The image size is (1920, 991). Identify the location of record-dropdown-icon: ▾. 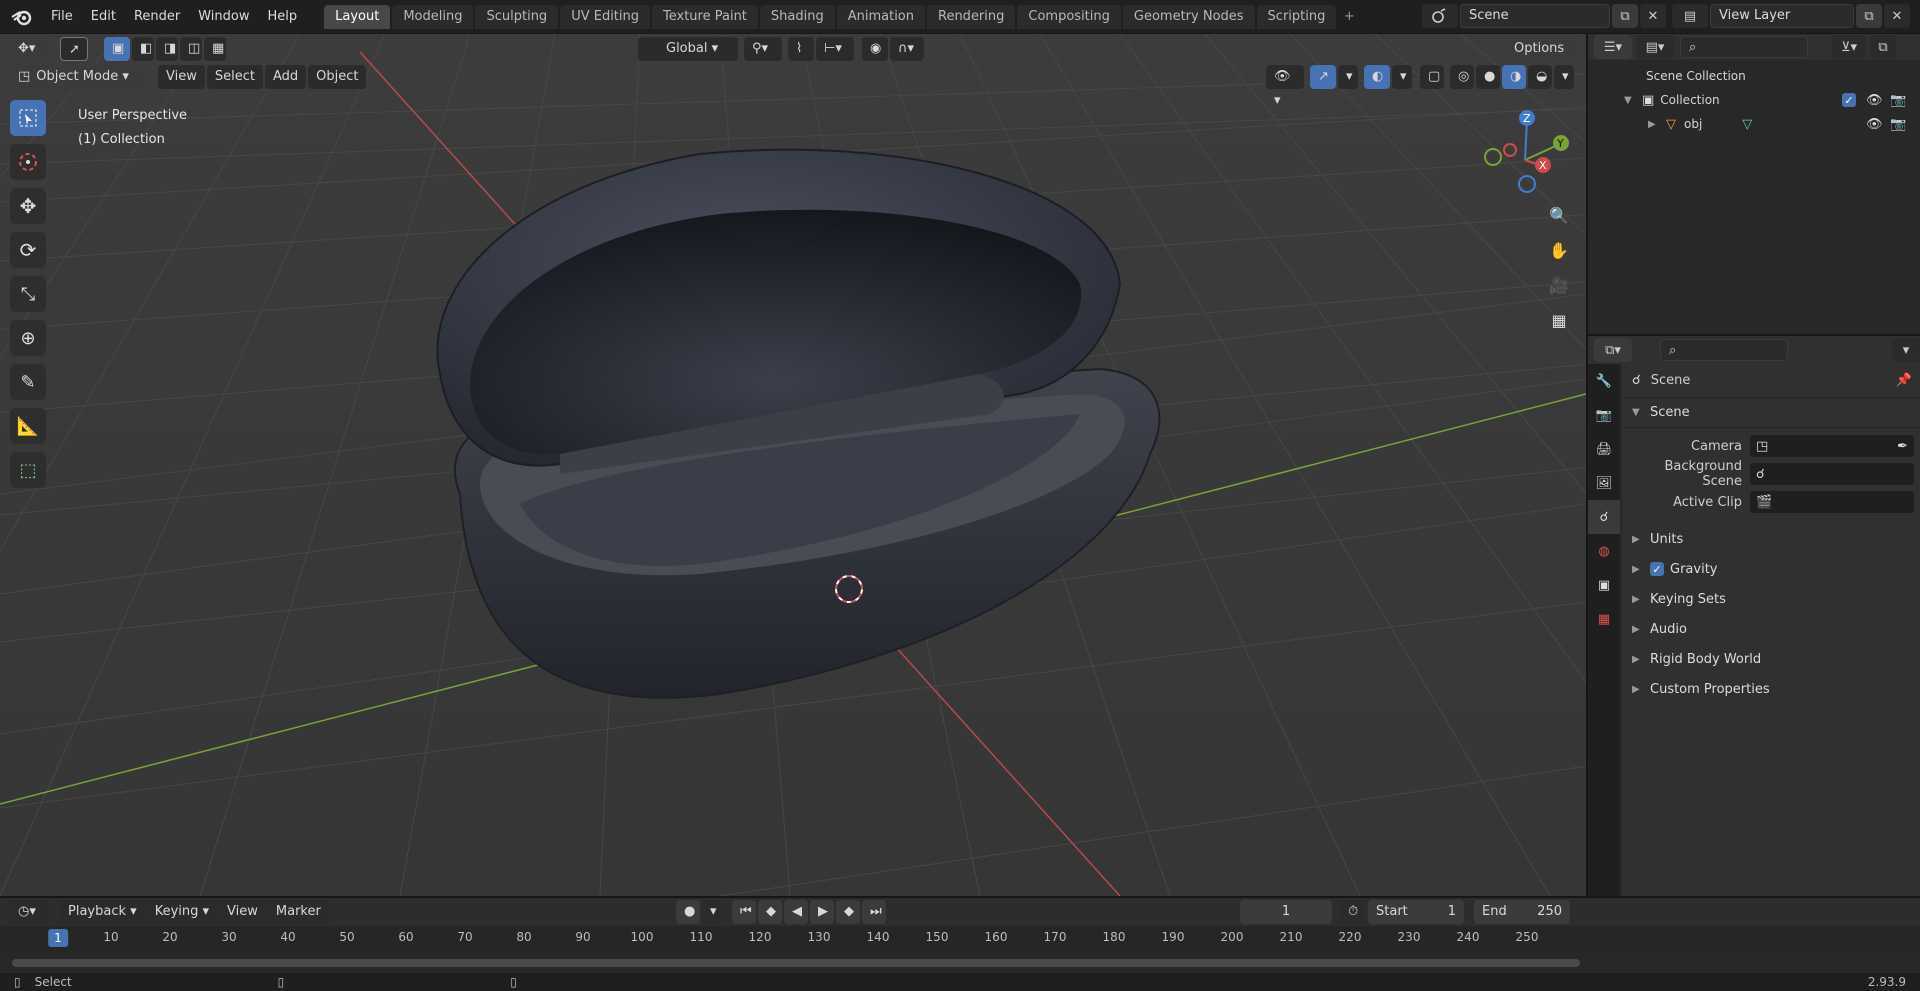
(712, 912).